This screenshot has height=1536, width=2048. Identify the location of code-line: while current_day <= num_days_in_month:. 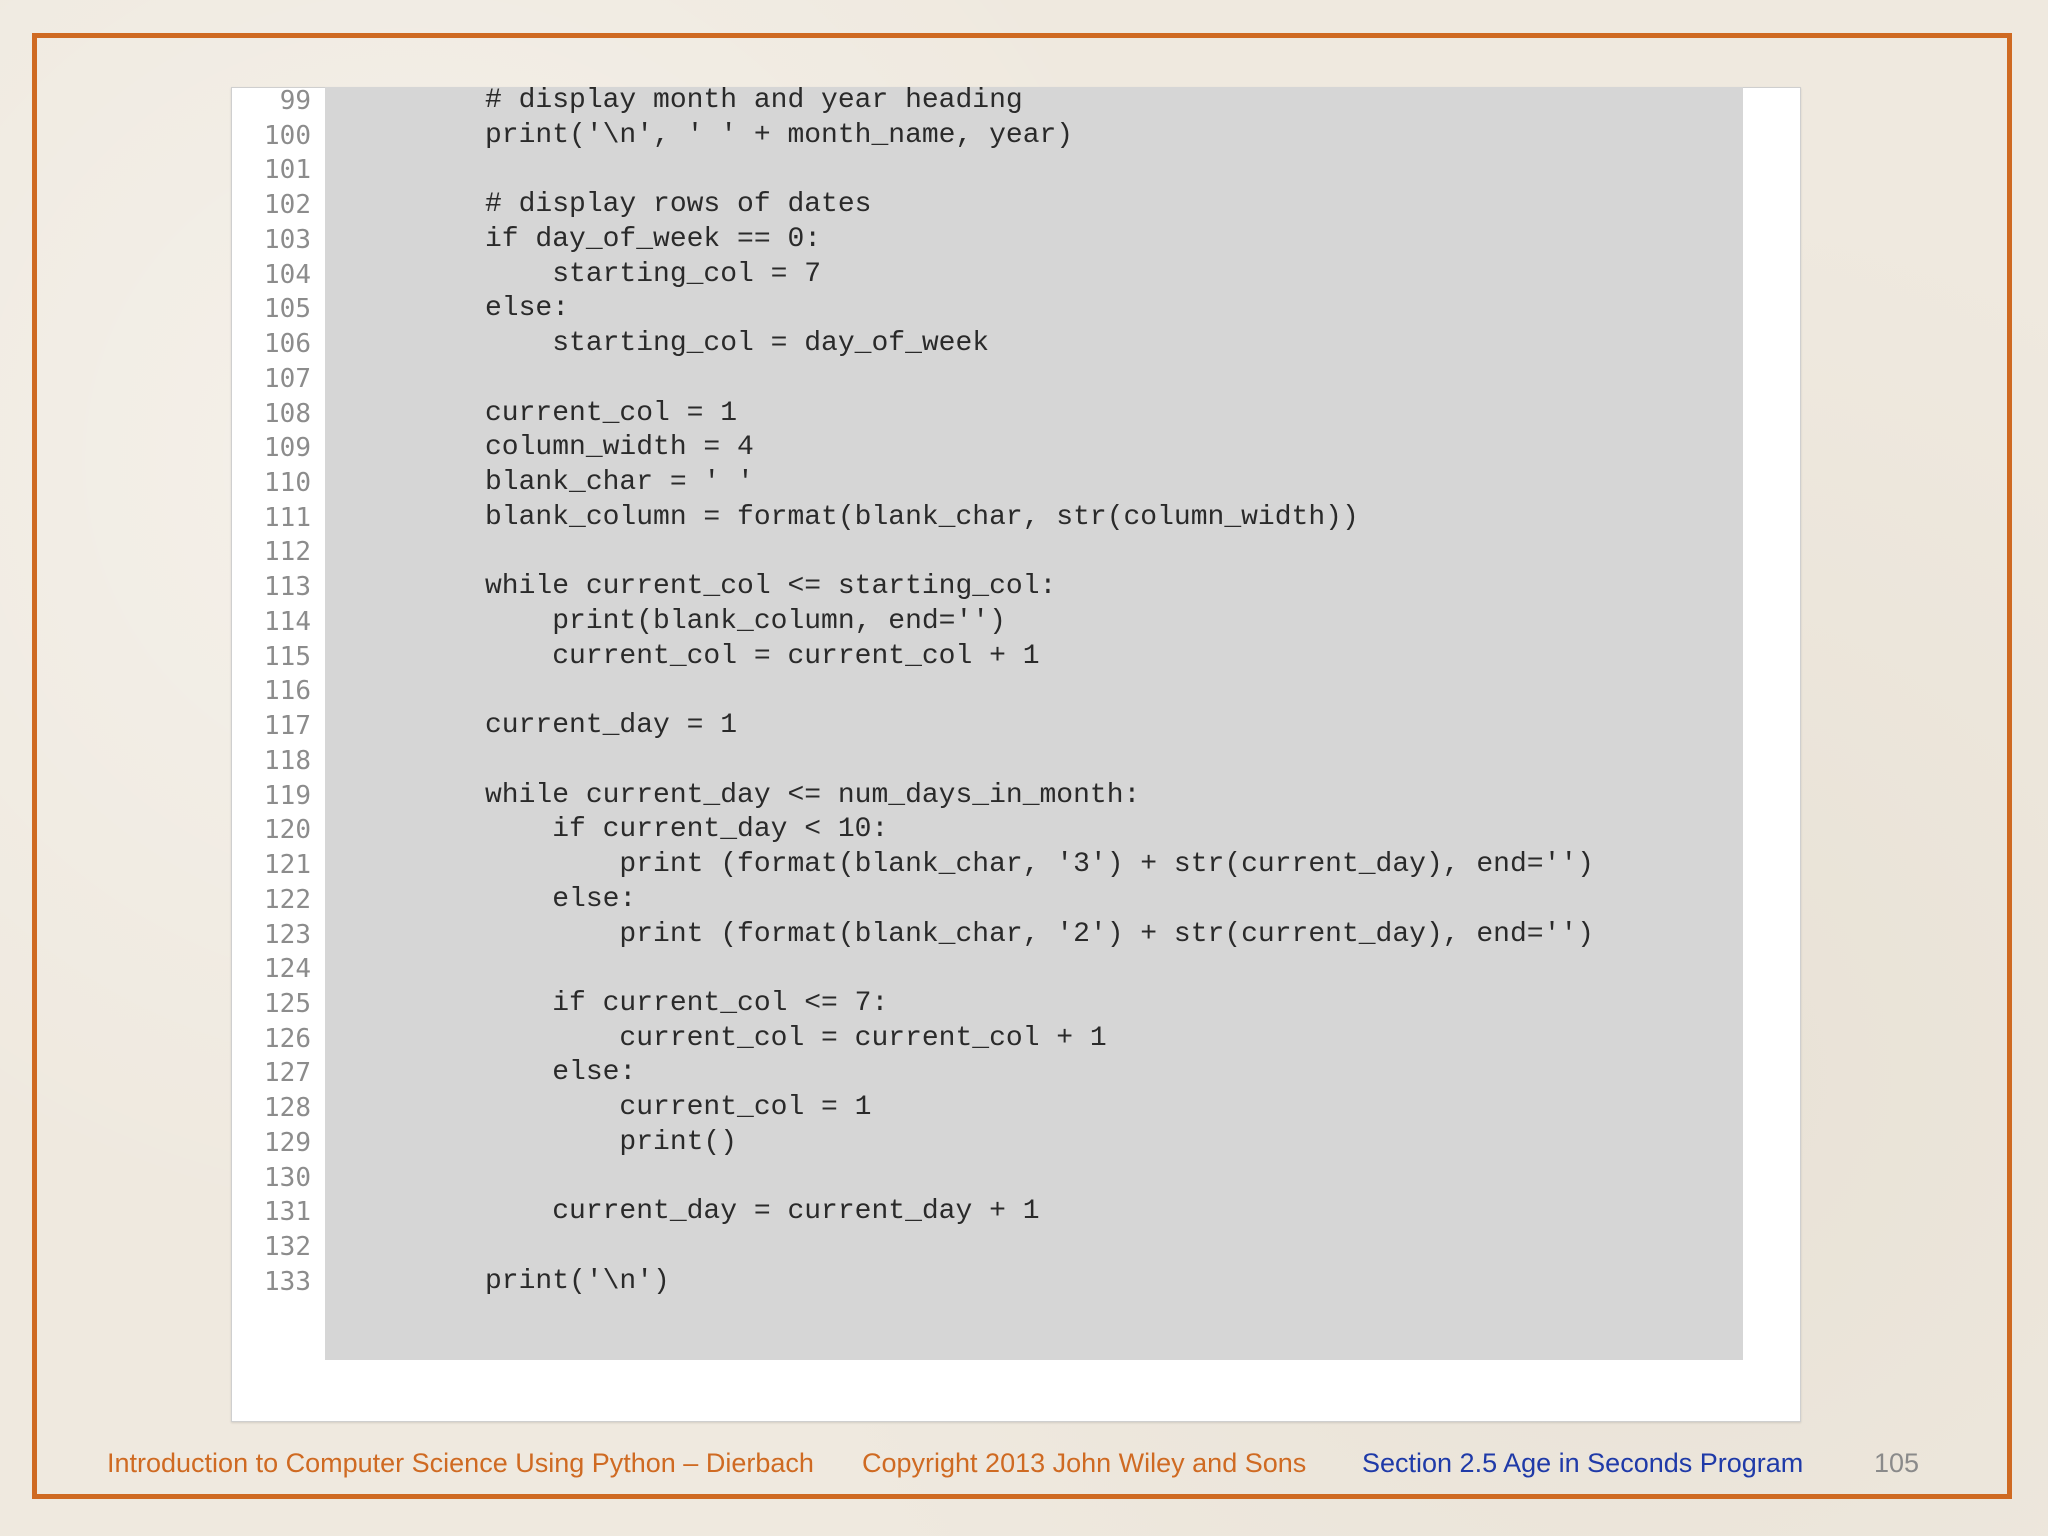
(813, 795).